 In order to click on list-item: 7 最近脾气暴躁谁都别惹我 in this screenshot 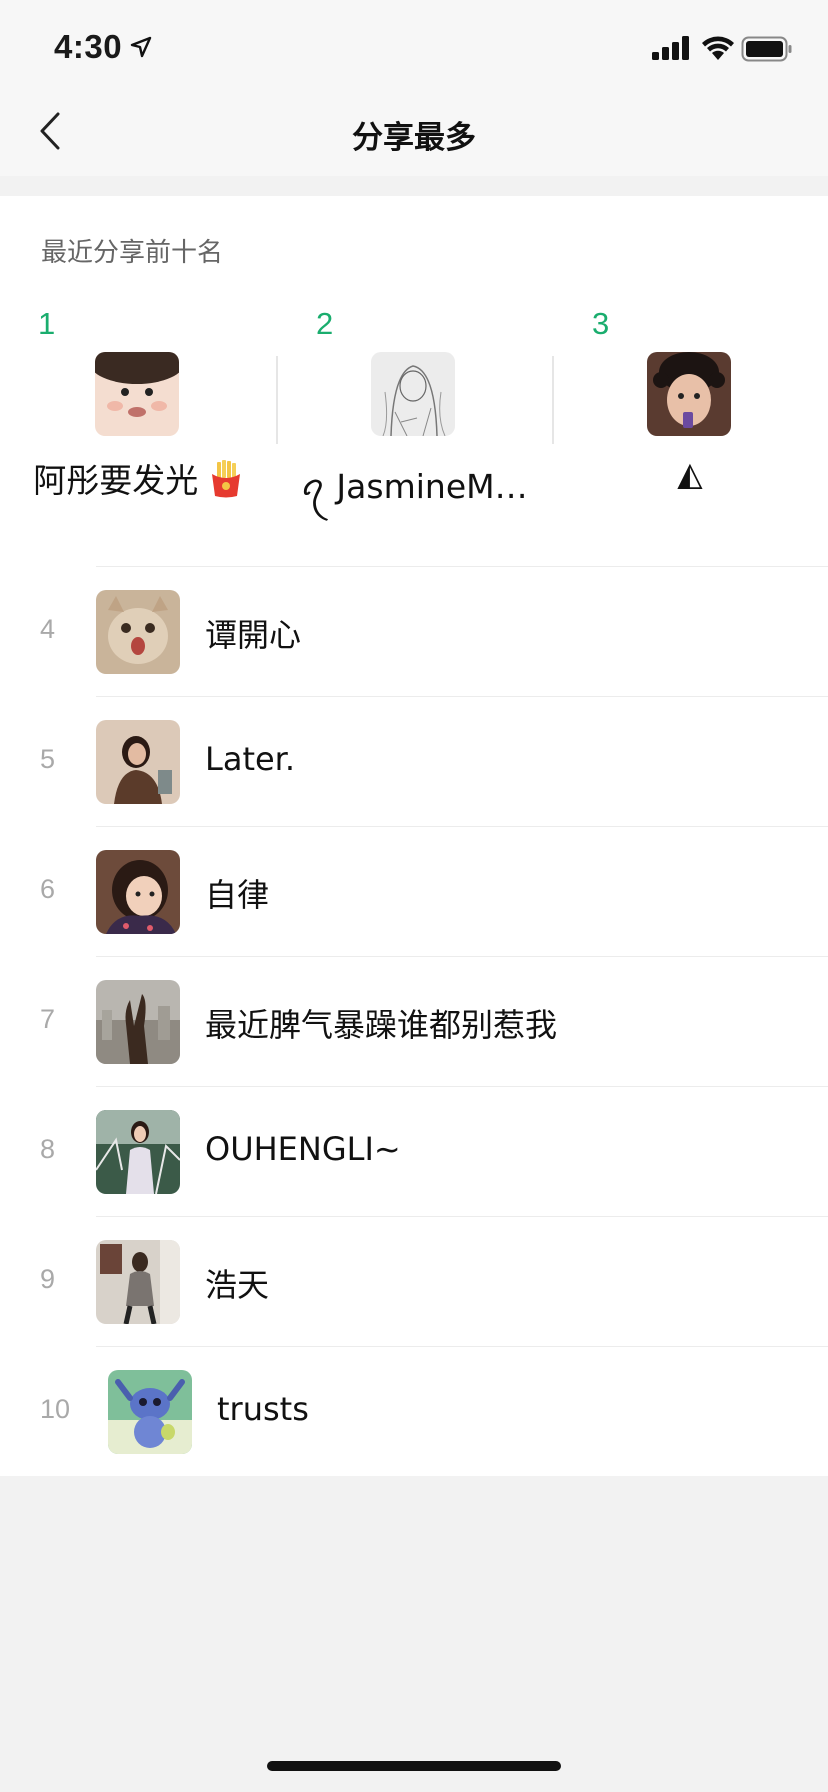, I will do `click(414, 1021)`.